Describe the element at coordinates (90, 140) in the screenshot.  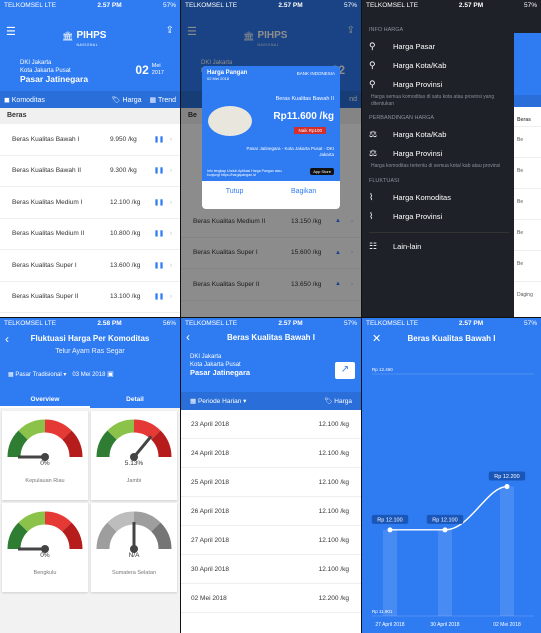
I see `commodity-row: Beras Kualitas Bawah I 9.950 /kg ❚❚ ›` at that location.